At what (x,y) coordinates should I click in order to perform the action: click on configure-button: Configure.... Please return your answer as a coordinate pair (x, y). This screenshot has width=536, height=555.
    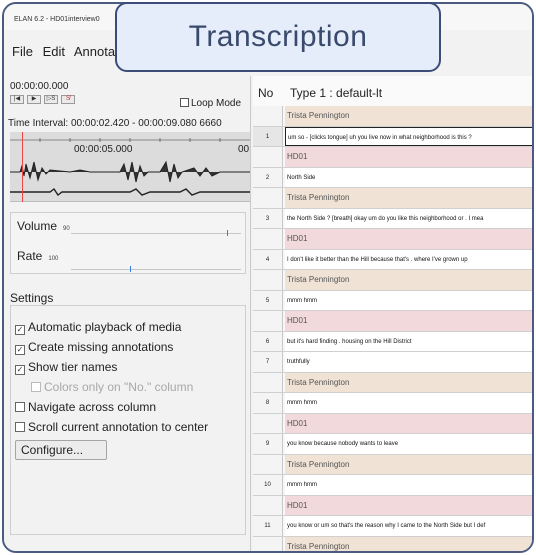
    Looking at the image, I should click on (61, 450).